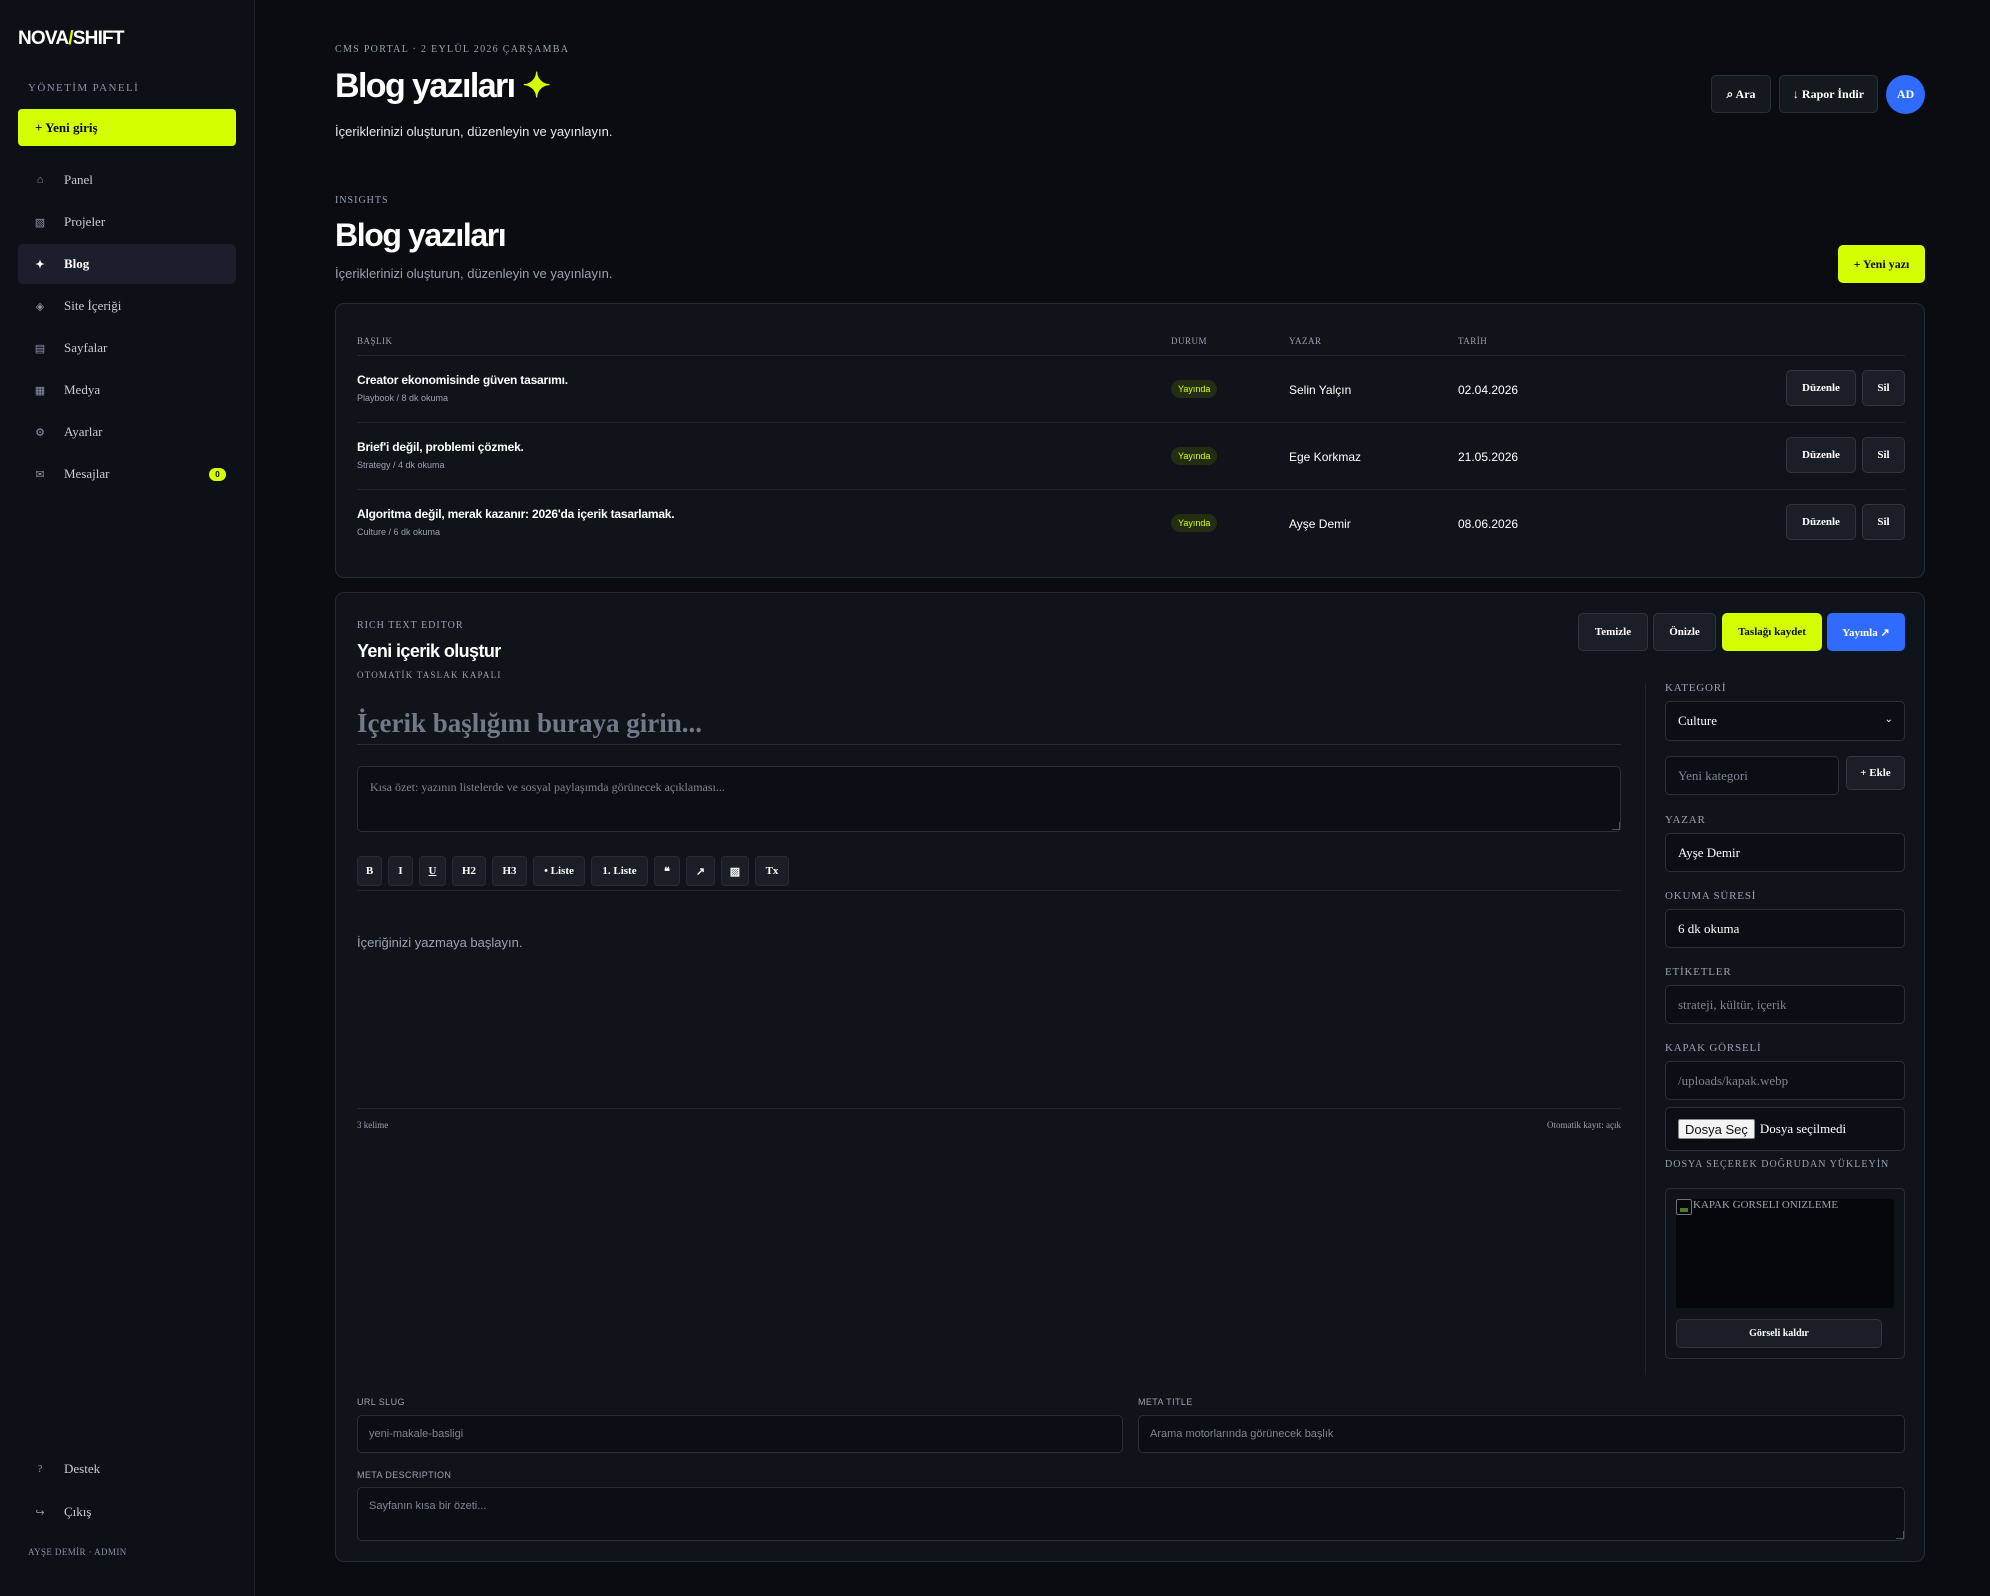 This screenshot has width=1990, height=1596. Describe the element at coordinates (1866, 632) in the screenshot. I see `publish-button: Yayınla ↗` at that location.